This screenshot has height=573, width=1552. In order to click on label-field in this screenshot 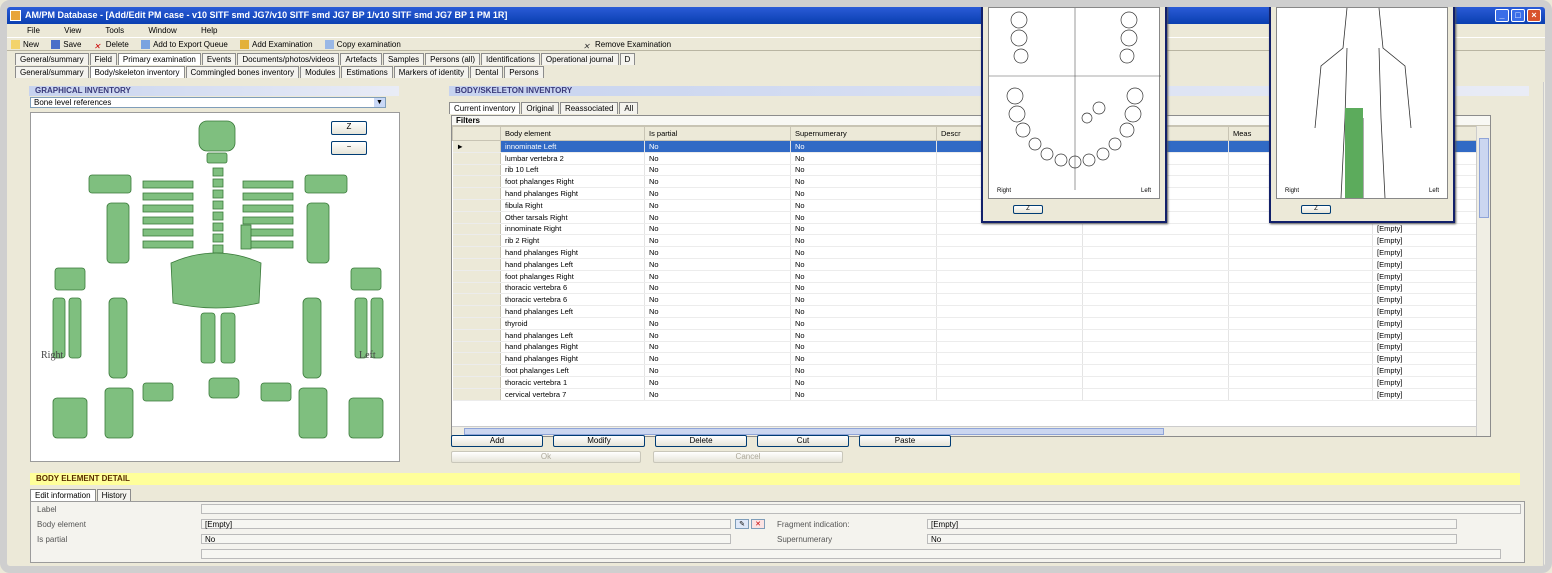, I will do `click(861, 509)`.